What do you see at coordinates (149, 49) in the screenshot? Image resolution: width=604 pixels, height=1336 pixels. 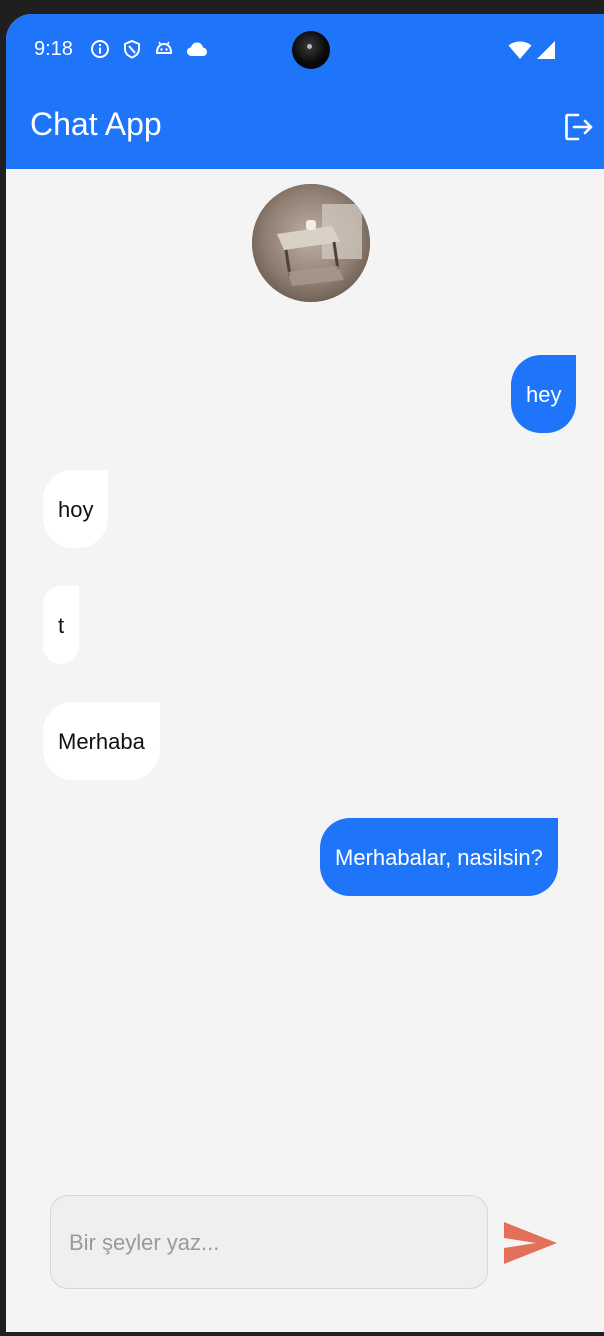 I see `status-icons-left` at bounding box center [149, 49].